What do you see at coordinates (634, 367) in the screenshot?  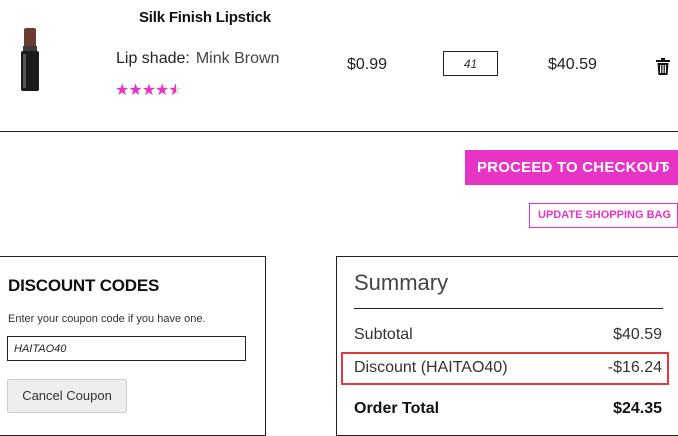 I see `summary-discount-value: -$16.24` at bounding box center [634, 367].